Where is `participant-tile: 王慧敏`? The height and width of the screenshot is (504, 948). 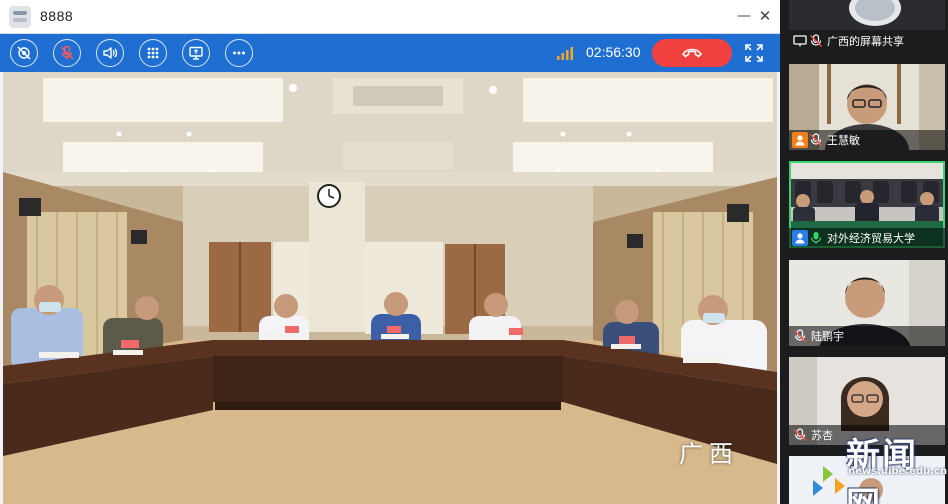 participant-tile: 王慧敏 is located at coordinates (867, 107).